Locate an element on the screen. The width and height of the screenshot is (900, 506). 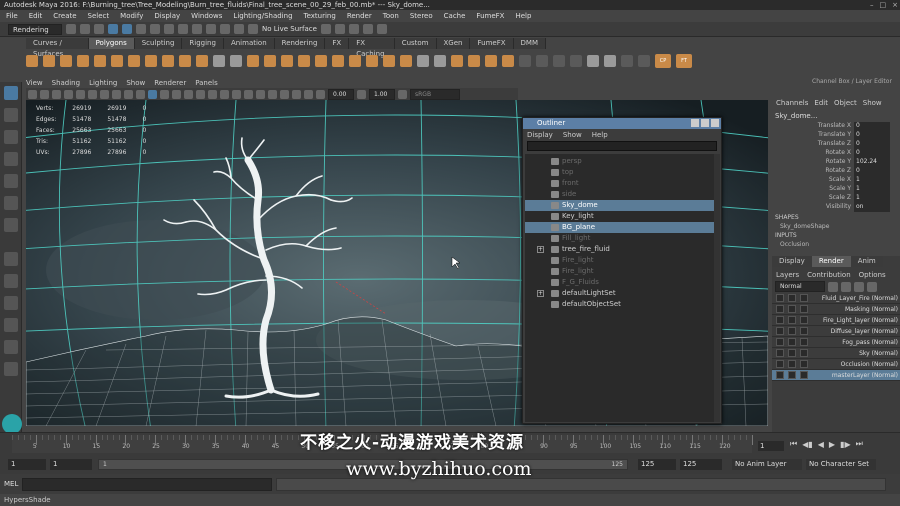
outliner-item: Sky_dome is located at coordinates (620, 205).